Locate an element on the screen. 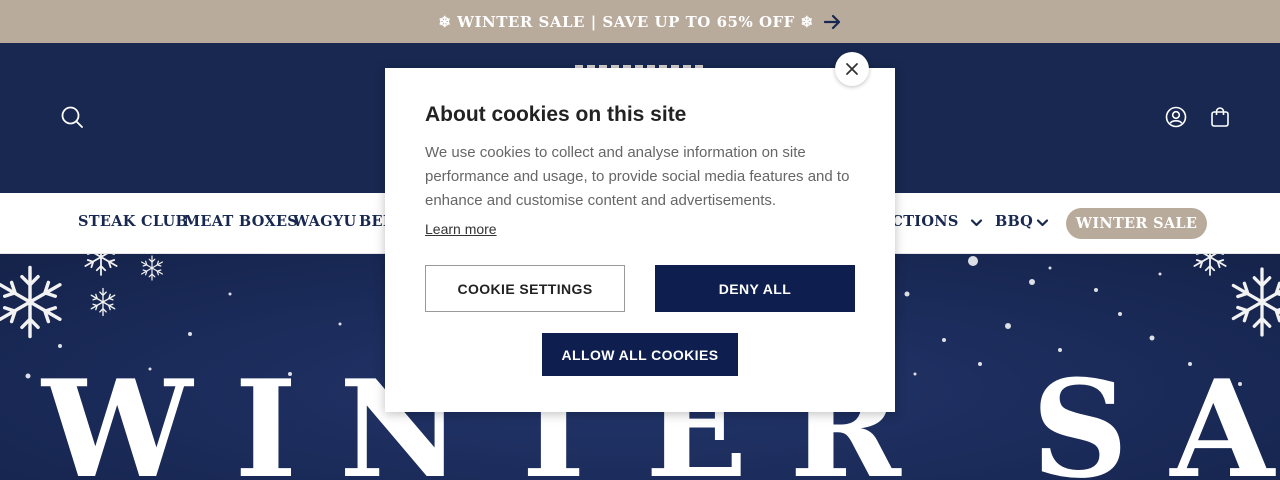 This screenshot has height=480, width=1280. nav-item-bbq: BBQ is located at coordinates (1014, 221).